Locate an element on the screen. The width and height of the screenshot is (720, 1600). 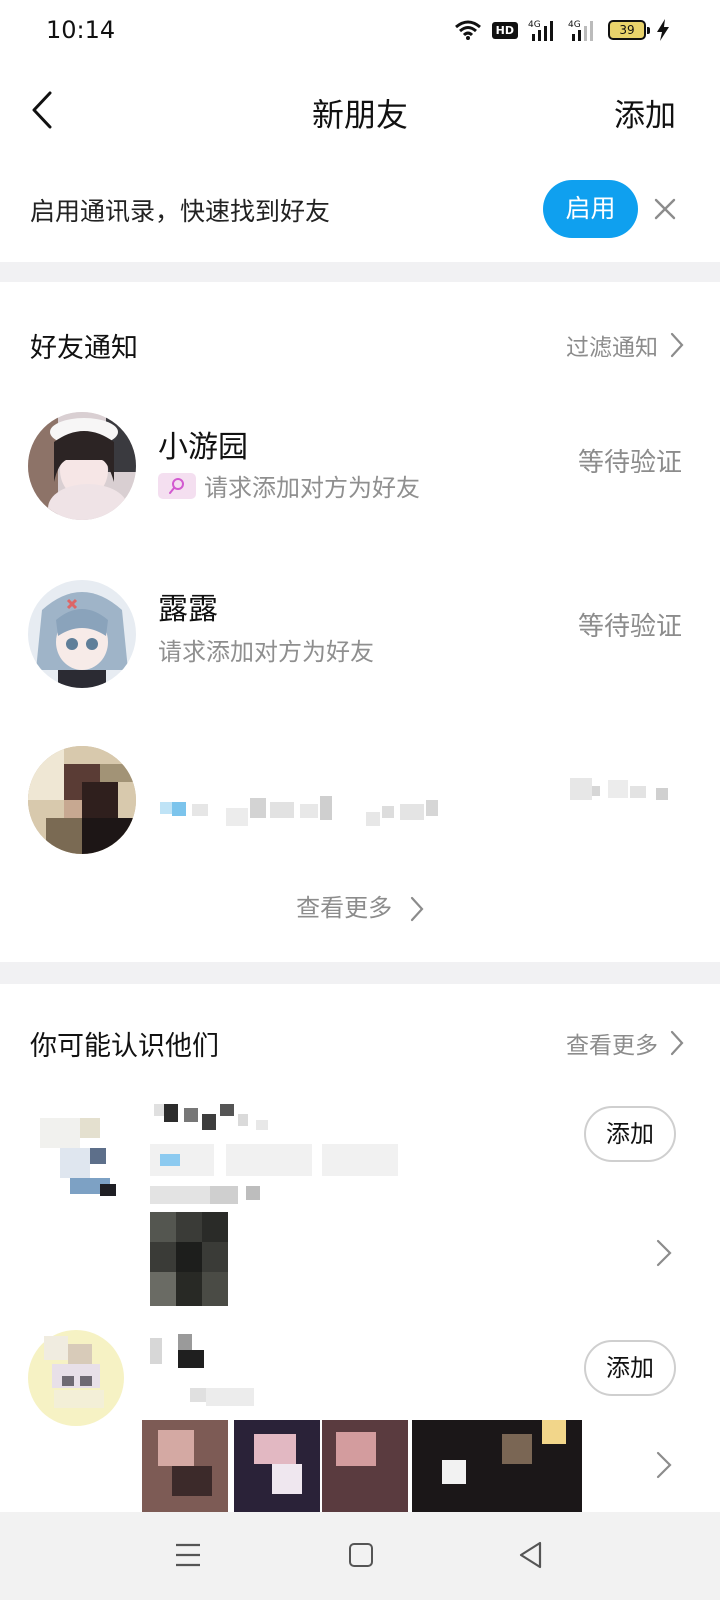
back-triangle-icon is located at coordinates (531, 1555).